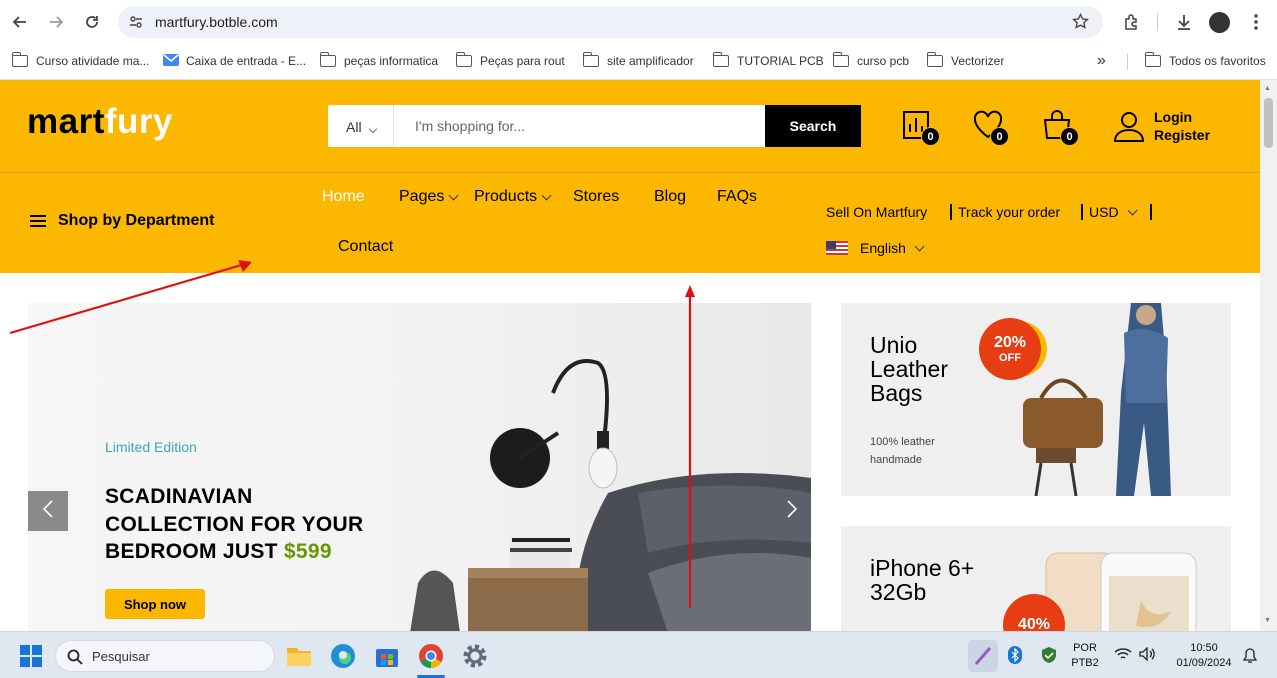 This screenshot has width=1277, height=678. What do you see at coordinates (1121, 591) in the screenshot?
I see `iphone-image` at bounding box center [1121, 591].